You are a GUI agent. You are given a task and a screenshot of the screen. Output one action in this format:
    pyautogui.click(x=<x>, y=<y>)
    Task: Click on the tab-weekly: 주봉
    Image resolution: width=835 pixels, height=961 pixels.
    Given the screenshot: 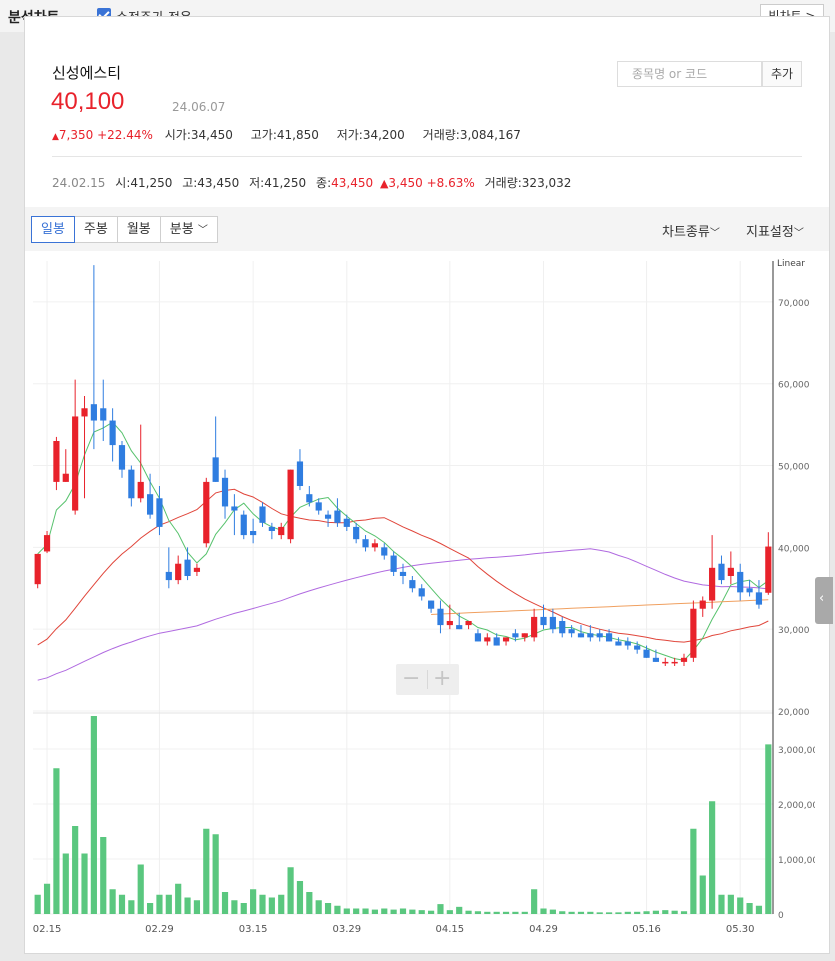 What is the action you would take?
    pyautogui.click(x=95, y=229)
    